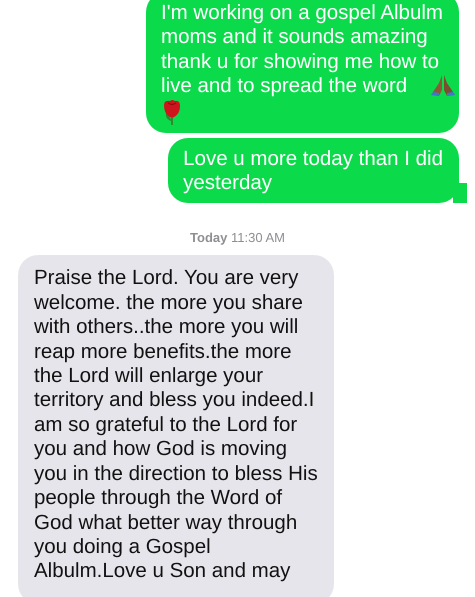 The image size is (475, 597). Describe the element at coordinates (237, 238) in the screenshot. I see `timestamp: Today 11:30 AM` at that location.